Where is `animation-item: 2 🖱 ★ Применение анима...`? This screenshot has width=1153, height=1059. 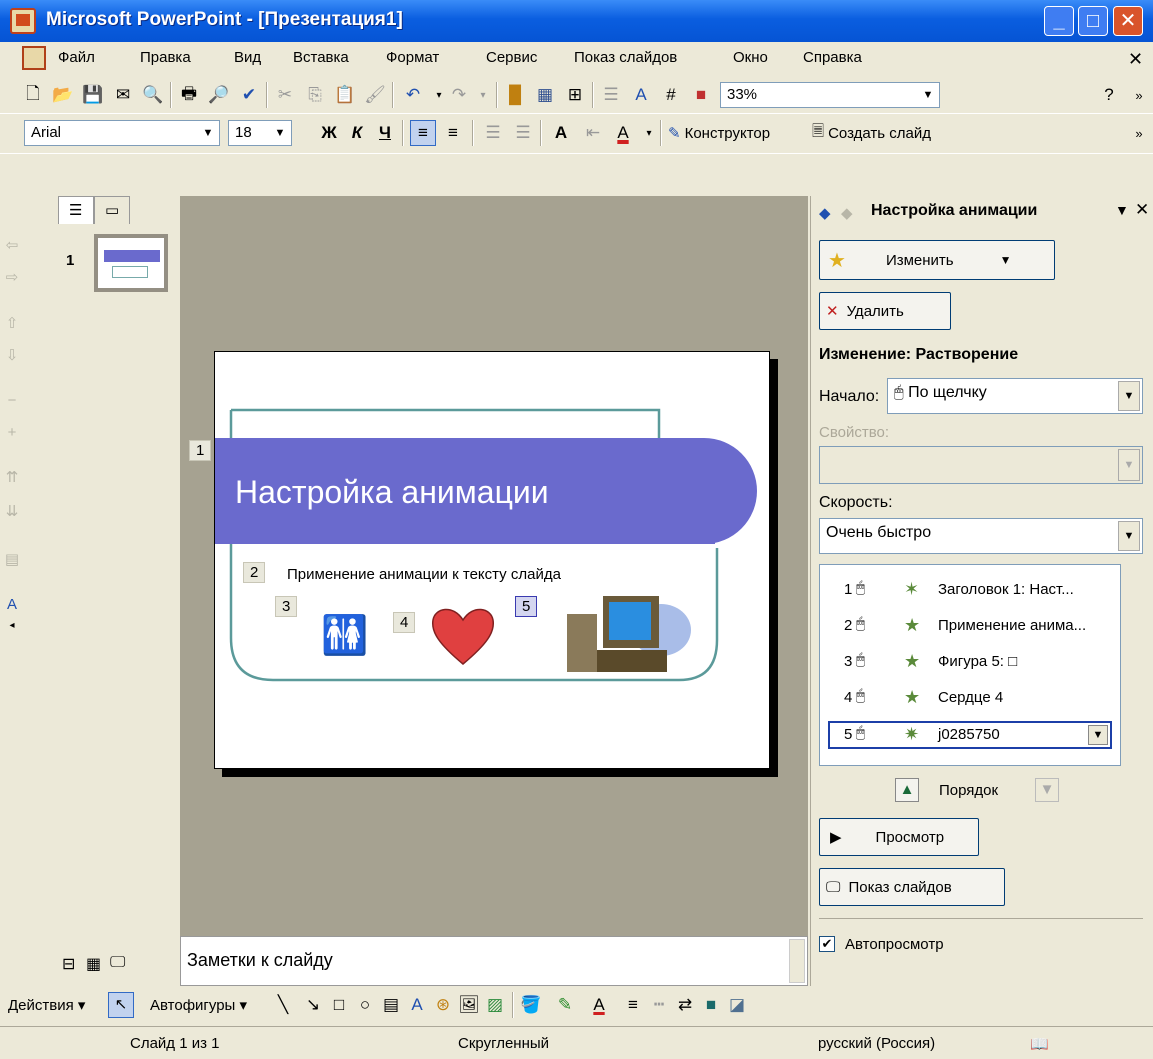 animation-item: 2 🖱 ★ Применение анима... is located at coordinates (970, 627).